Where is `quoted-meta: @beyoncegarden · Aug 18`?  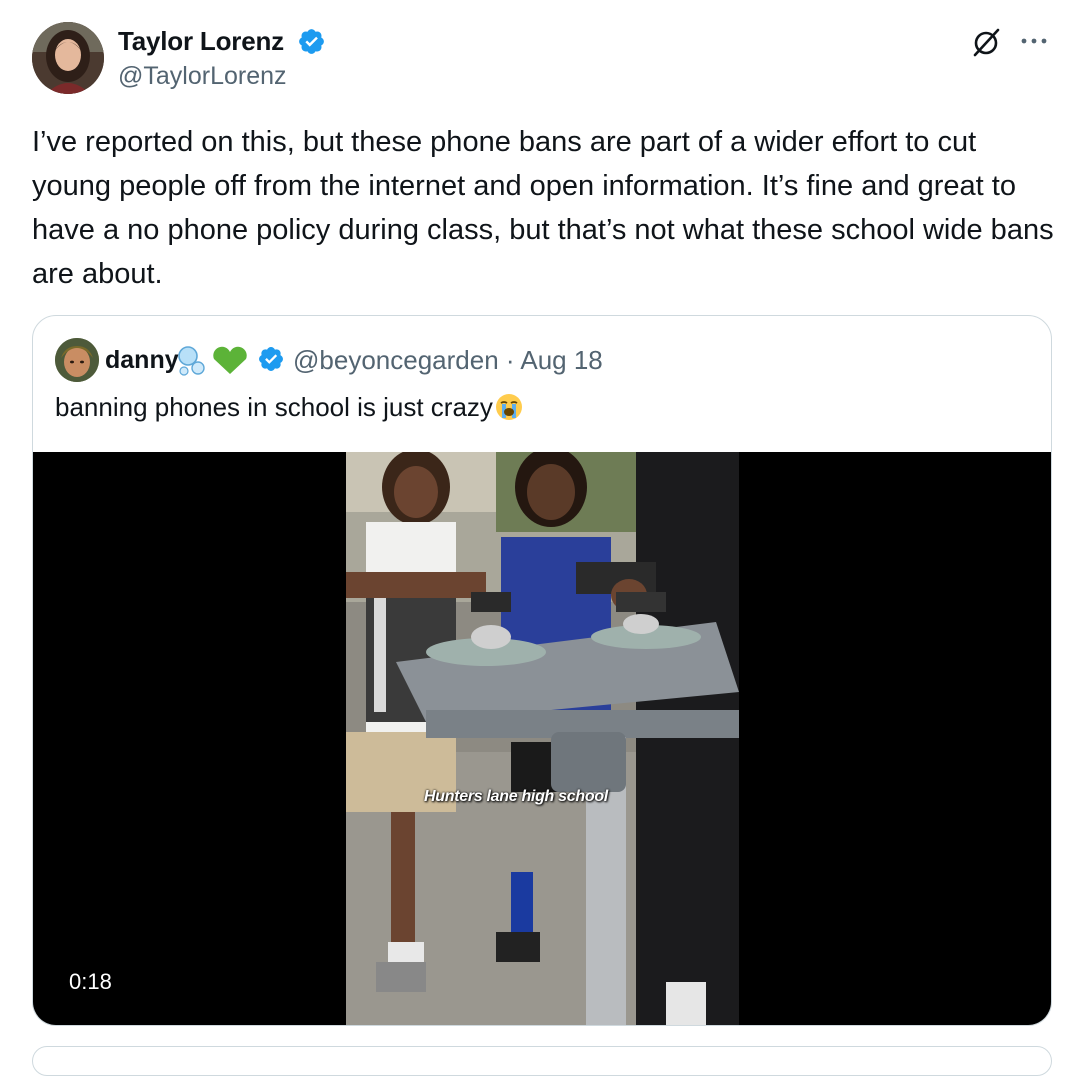 quoted-meta: @beyoncegarden · Aug 18 is located at coordinates (448, 360).